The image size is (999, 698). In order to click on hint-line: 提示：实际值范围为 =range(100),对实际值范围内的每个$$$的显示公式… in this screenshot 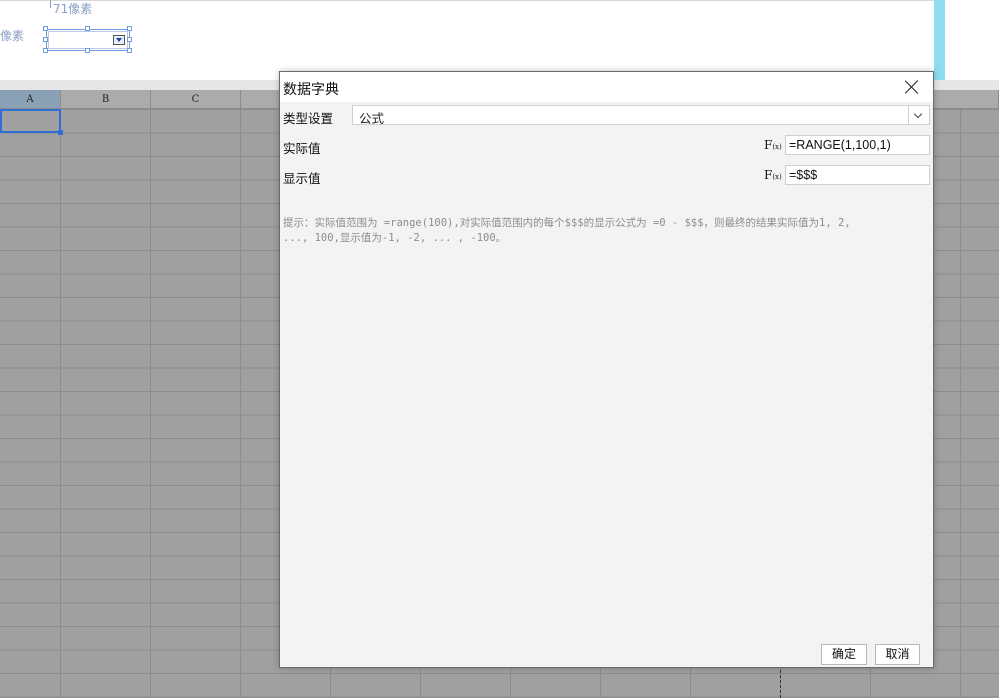, I will do `click(567, 223)`.